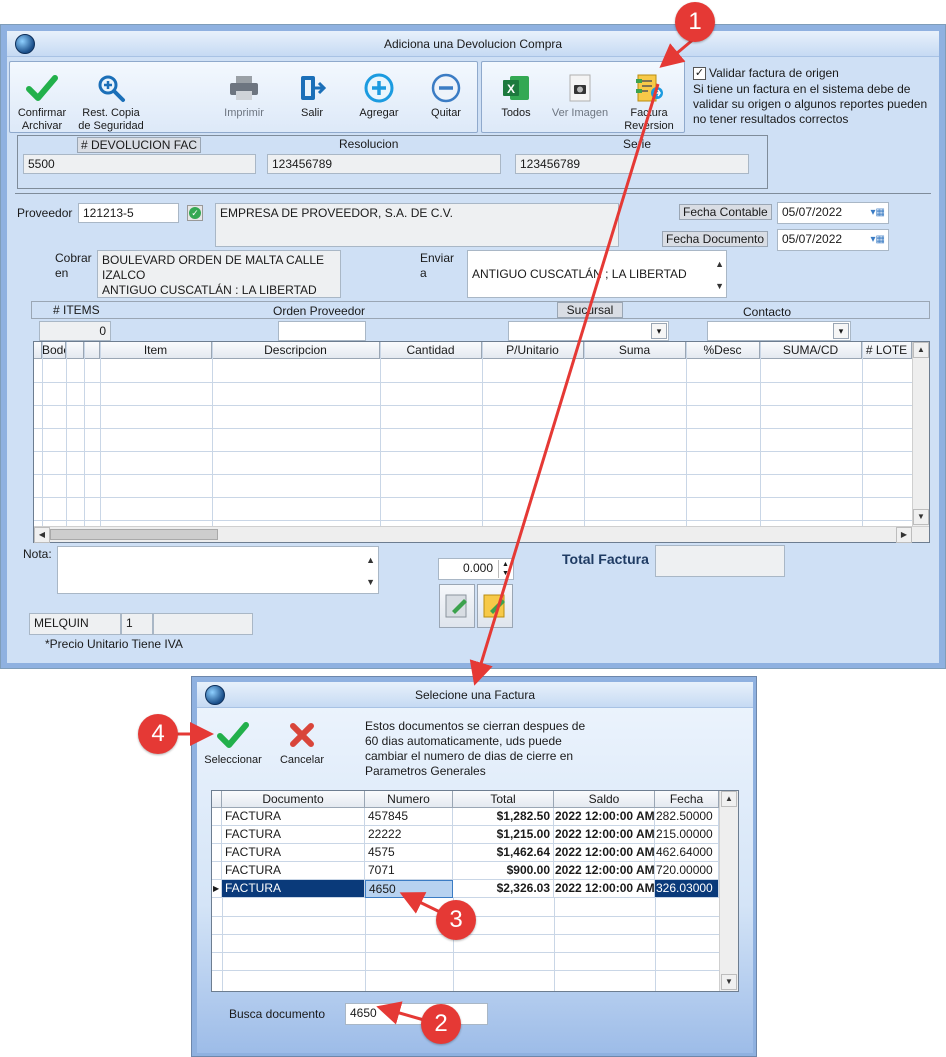 The image size is (946, 1057). What do you see at coordinates (296, 350) in the screenshot?
I see `column-header: Descripcion` at bounding box center [296, 350].